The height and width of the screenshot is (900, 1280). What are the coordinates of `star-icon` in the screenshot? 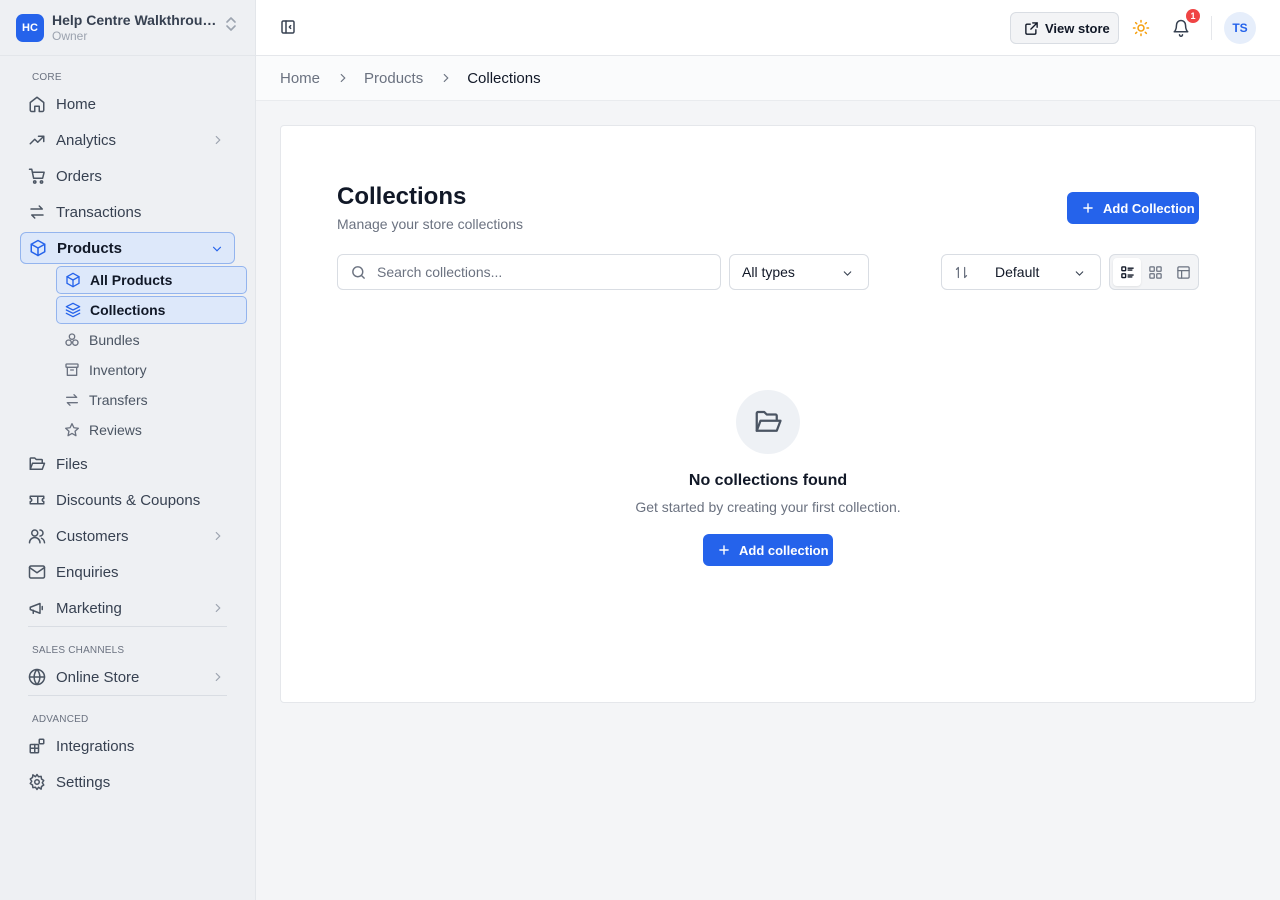 It's located at (72, 430).